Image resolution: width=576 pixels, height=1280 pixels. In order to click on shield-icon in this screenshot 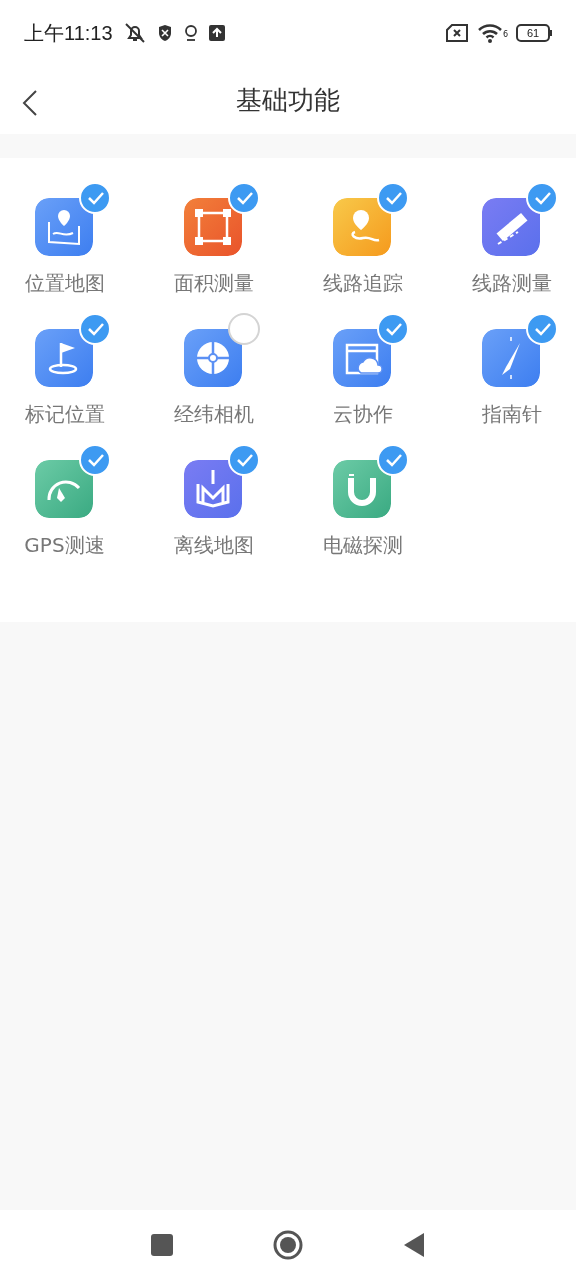, I will do `click(164, 33)`.